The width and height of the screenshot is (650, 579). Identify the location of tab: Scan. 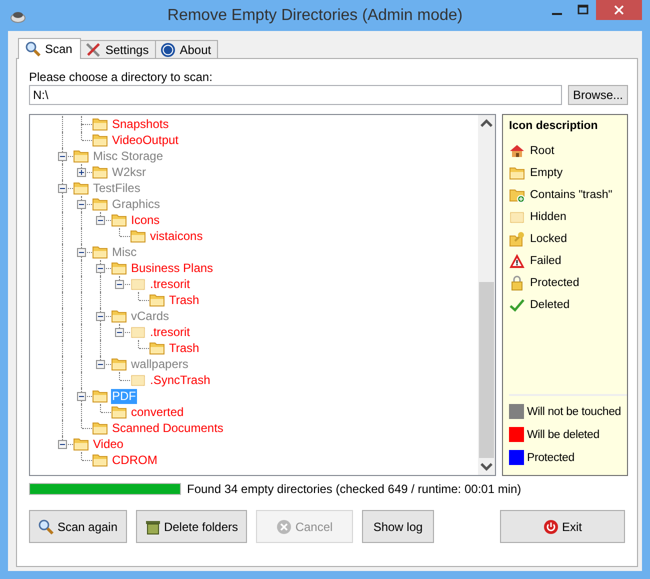
(50, 48).